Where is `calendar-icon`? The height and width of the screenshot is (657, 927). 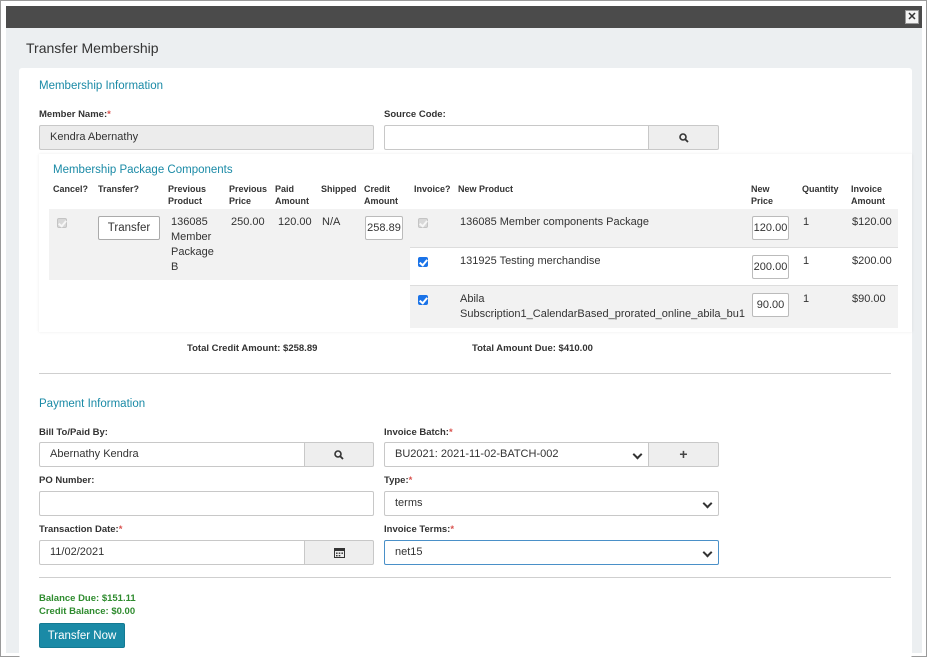 calendar-icon is located at coordinates (339, 553).